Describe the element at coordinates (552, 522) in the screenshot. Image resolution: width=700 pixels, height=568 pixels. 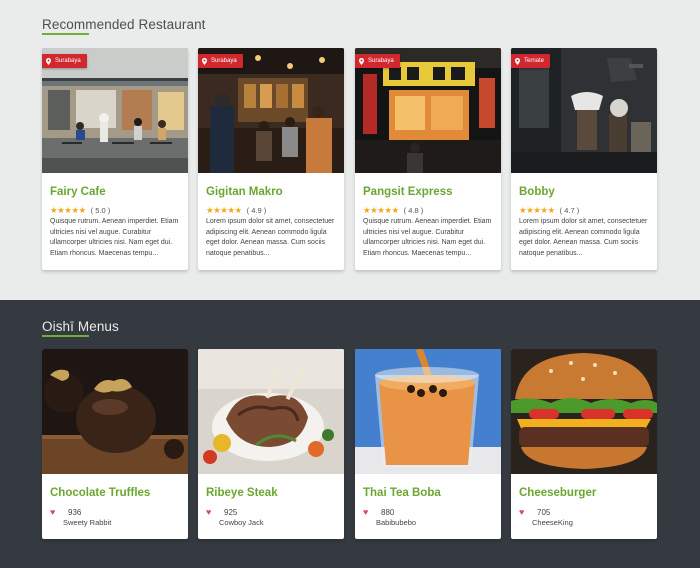
I see `author-name: CheeseKing` at that location.